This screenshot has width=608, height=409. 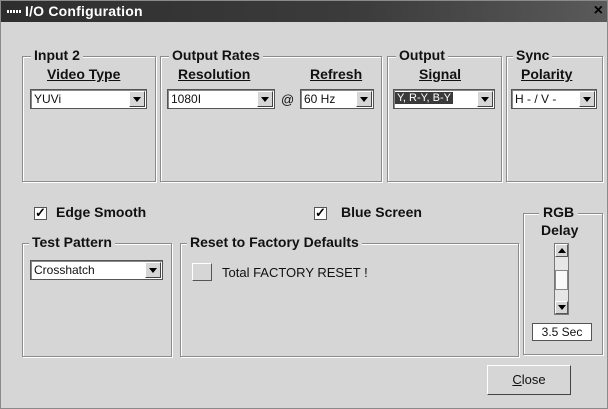 What do you see at coordinates (562, 332) in the screenshot?
I see `rgb-delay-value: 3.5 Sec` at bounding box center [562, 332].